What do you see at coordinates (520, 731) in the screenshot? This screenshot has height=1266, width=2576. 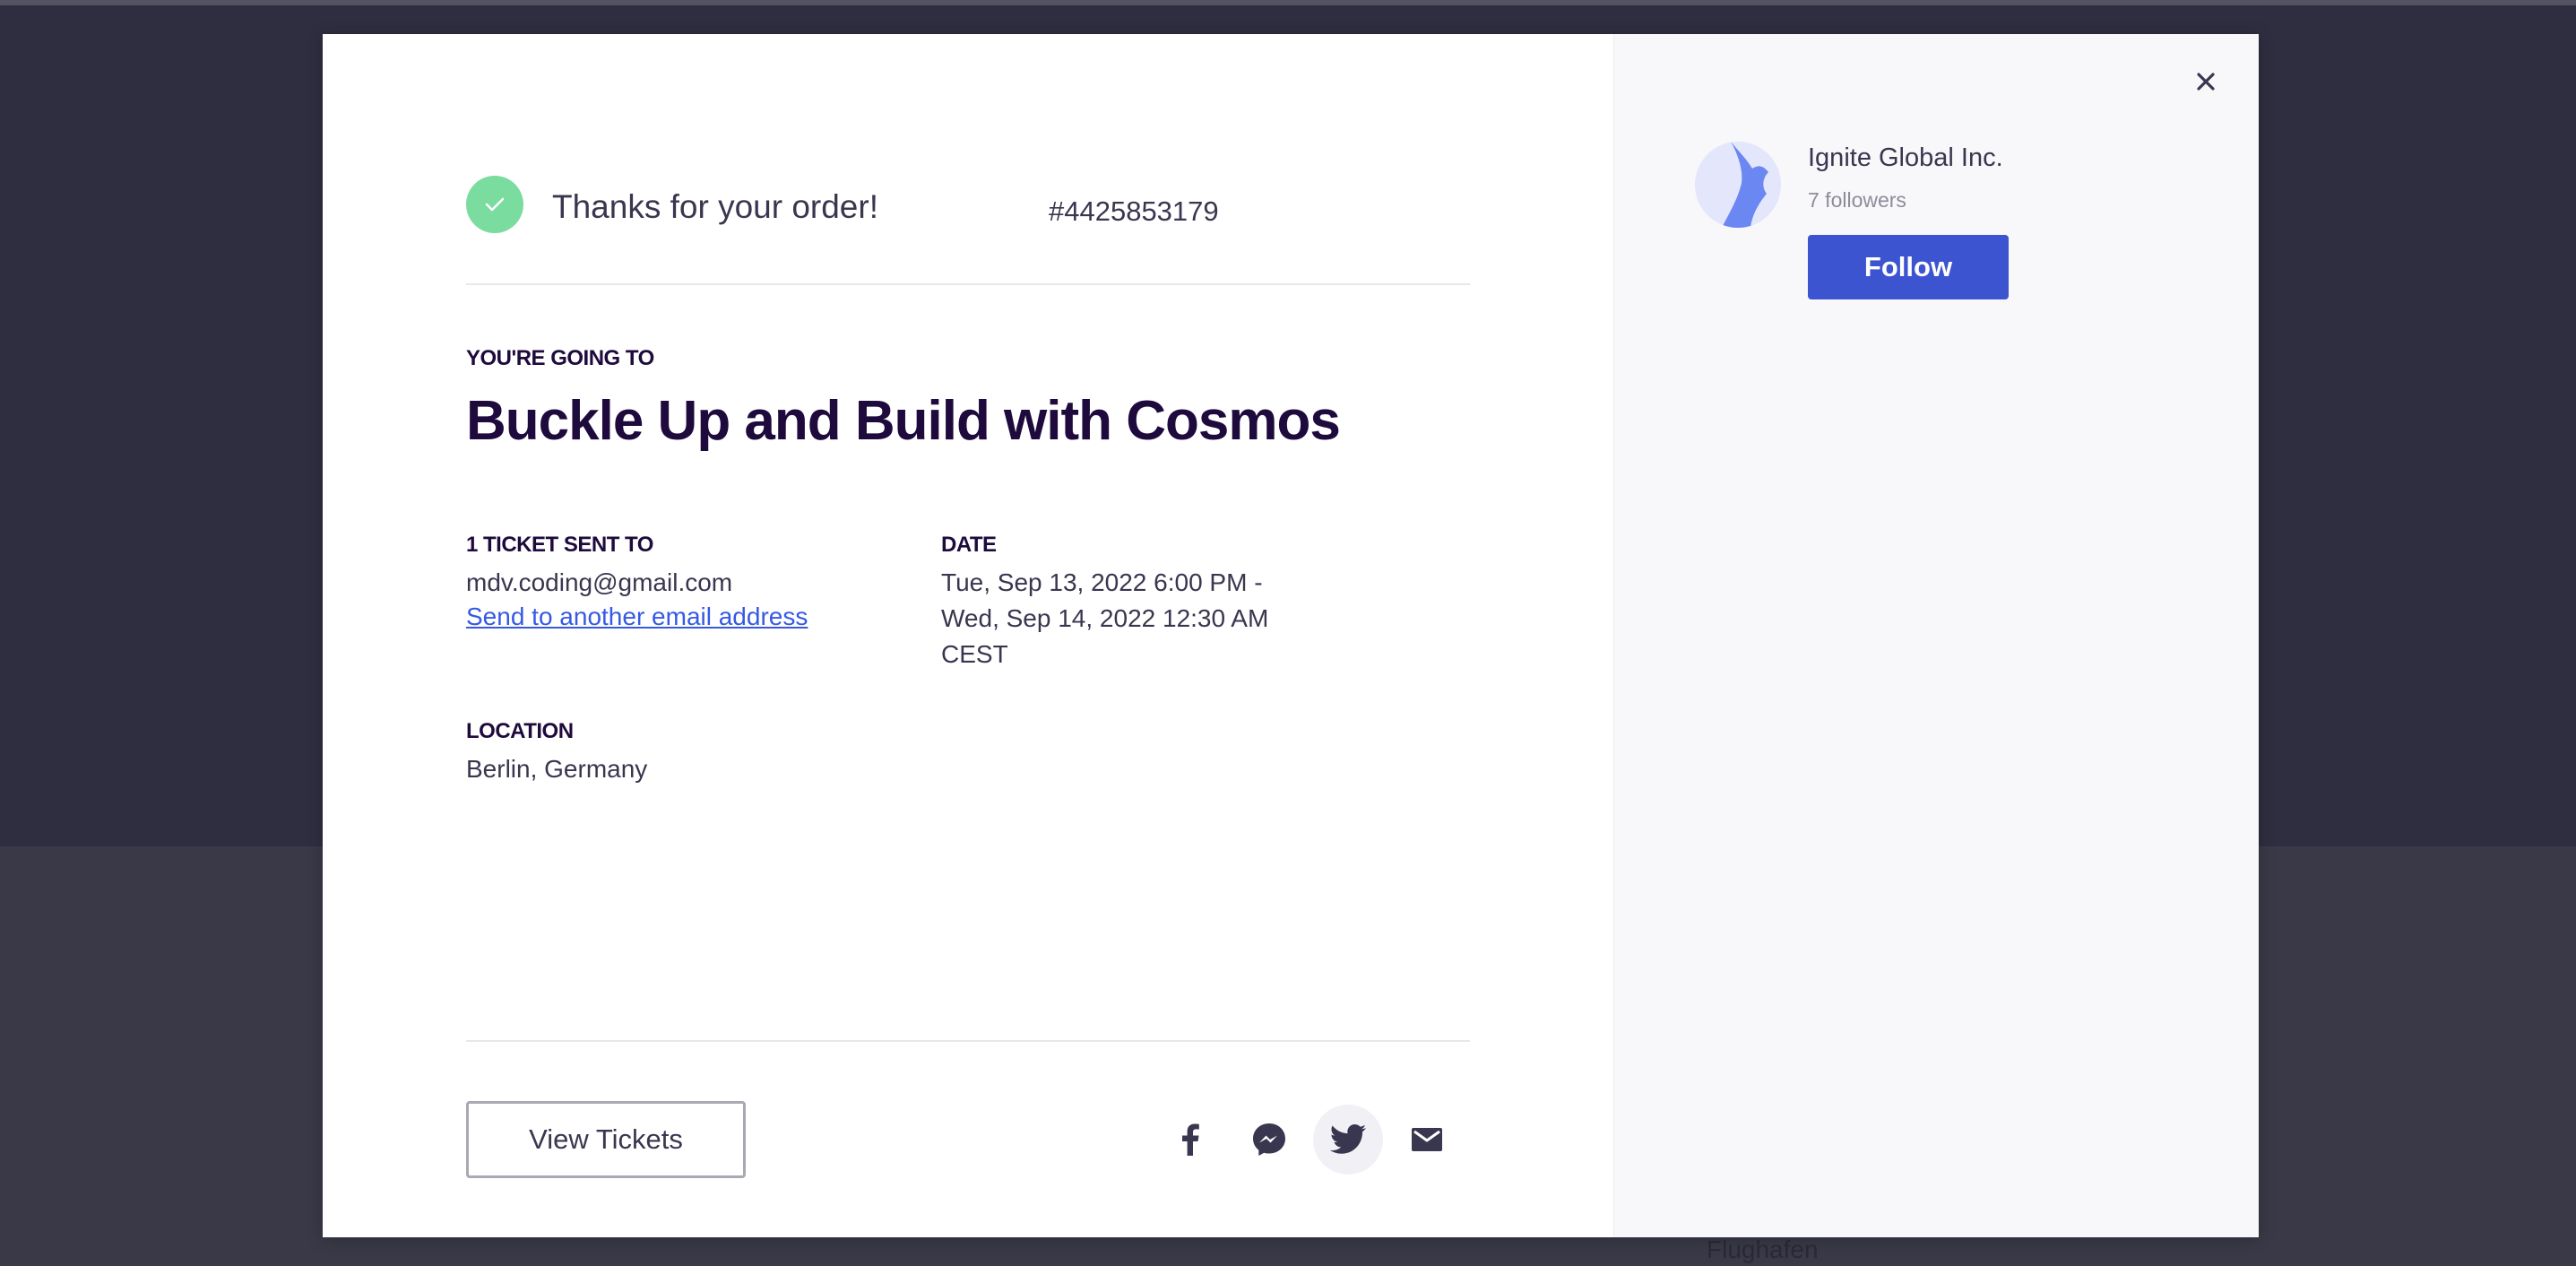 I see `location-label: LOCATION` at bounding box center [520, 731].